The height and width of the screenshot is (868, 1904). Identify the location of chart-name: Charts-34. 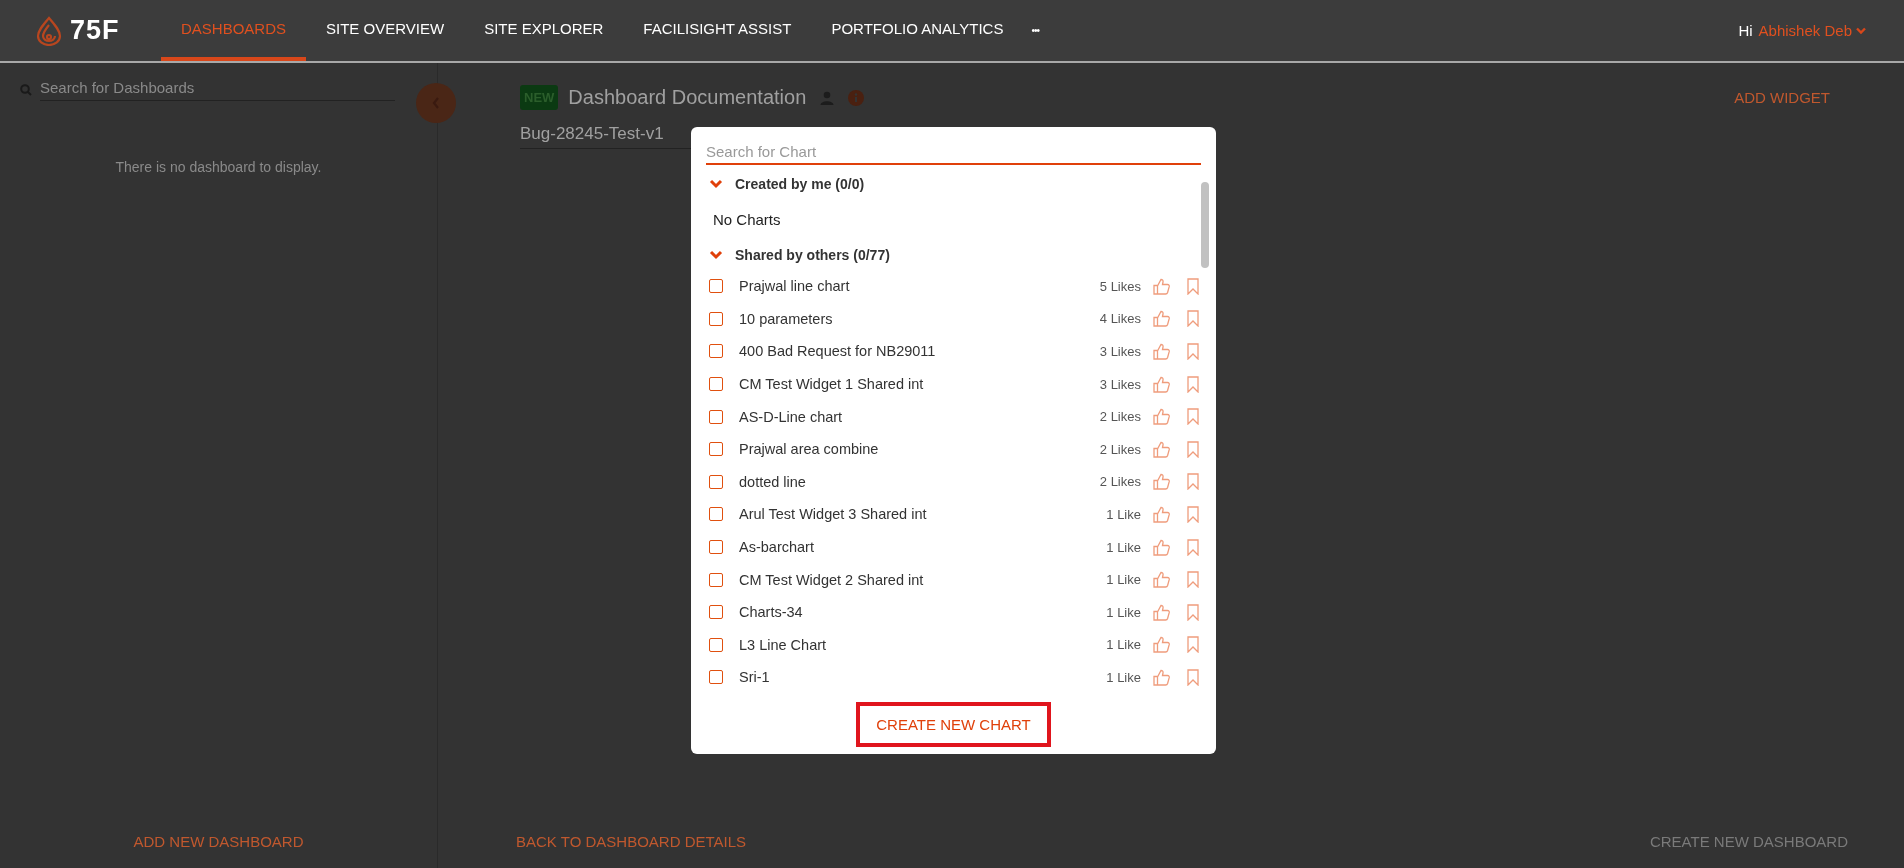
(771, 612).